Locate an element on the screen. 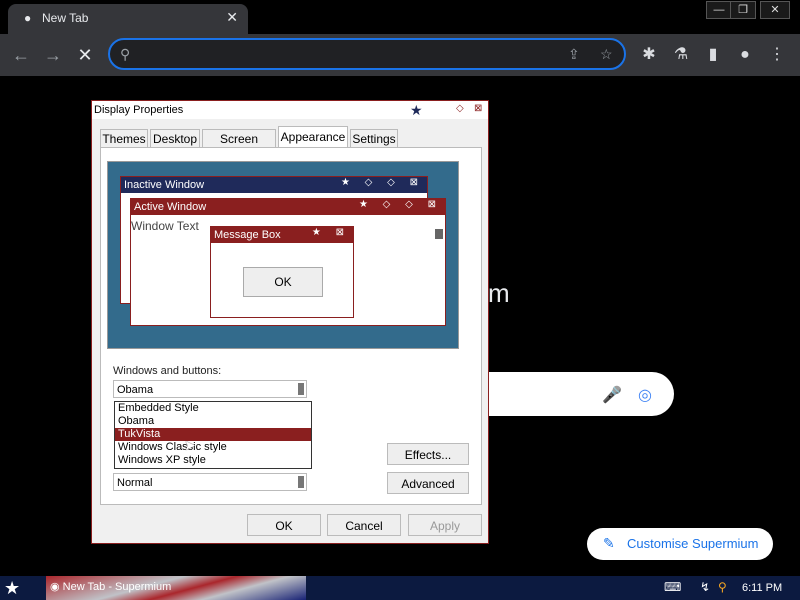  dialog-close-icon: ⊠ is located at coordinates (478, 108).